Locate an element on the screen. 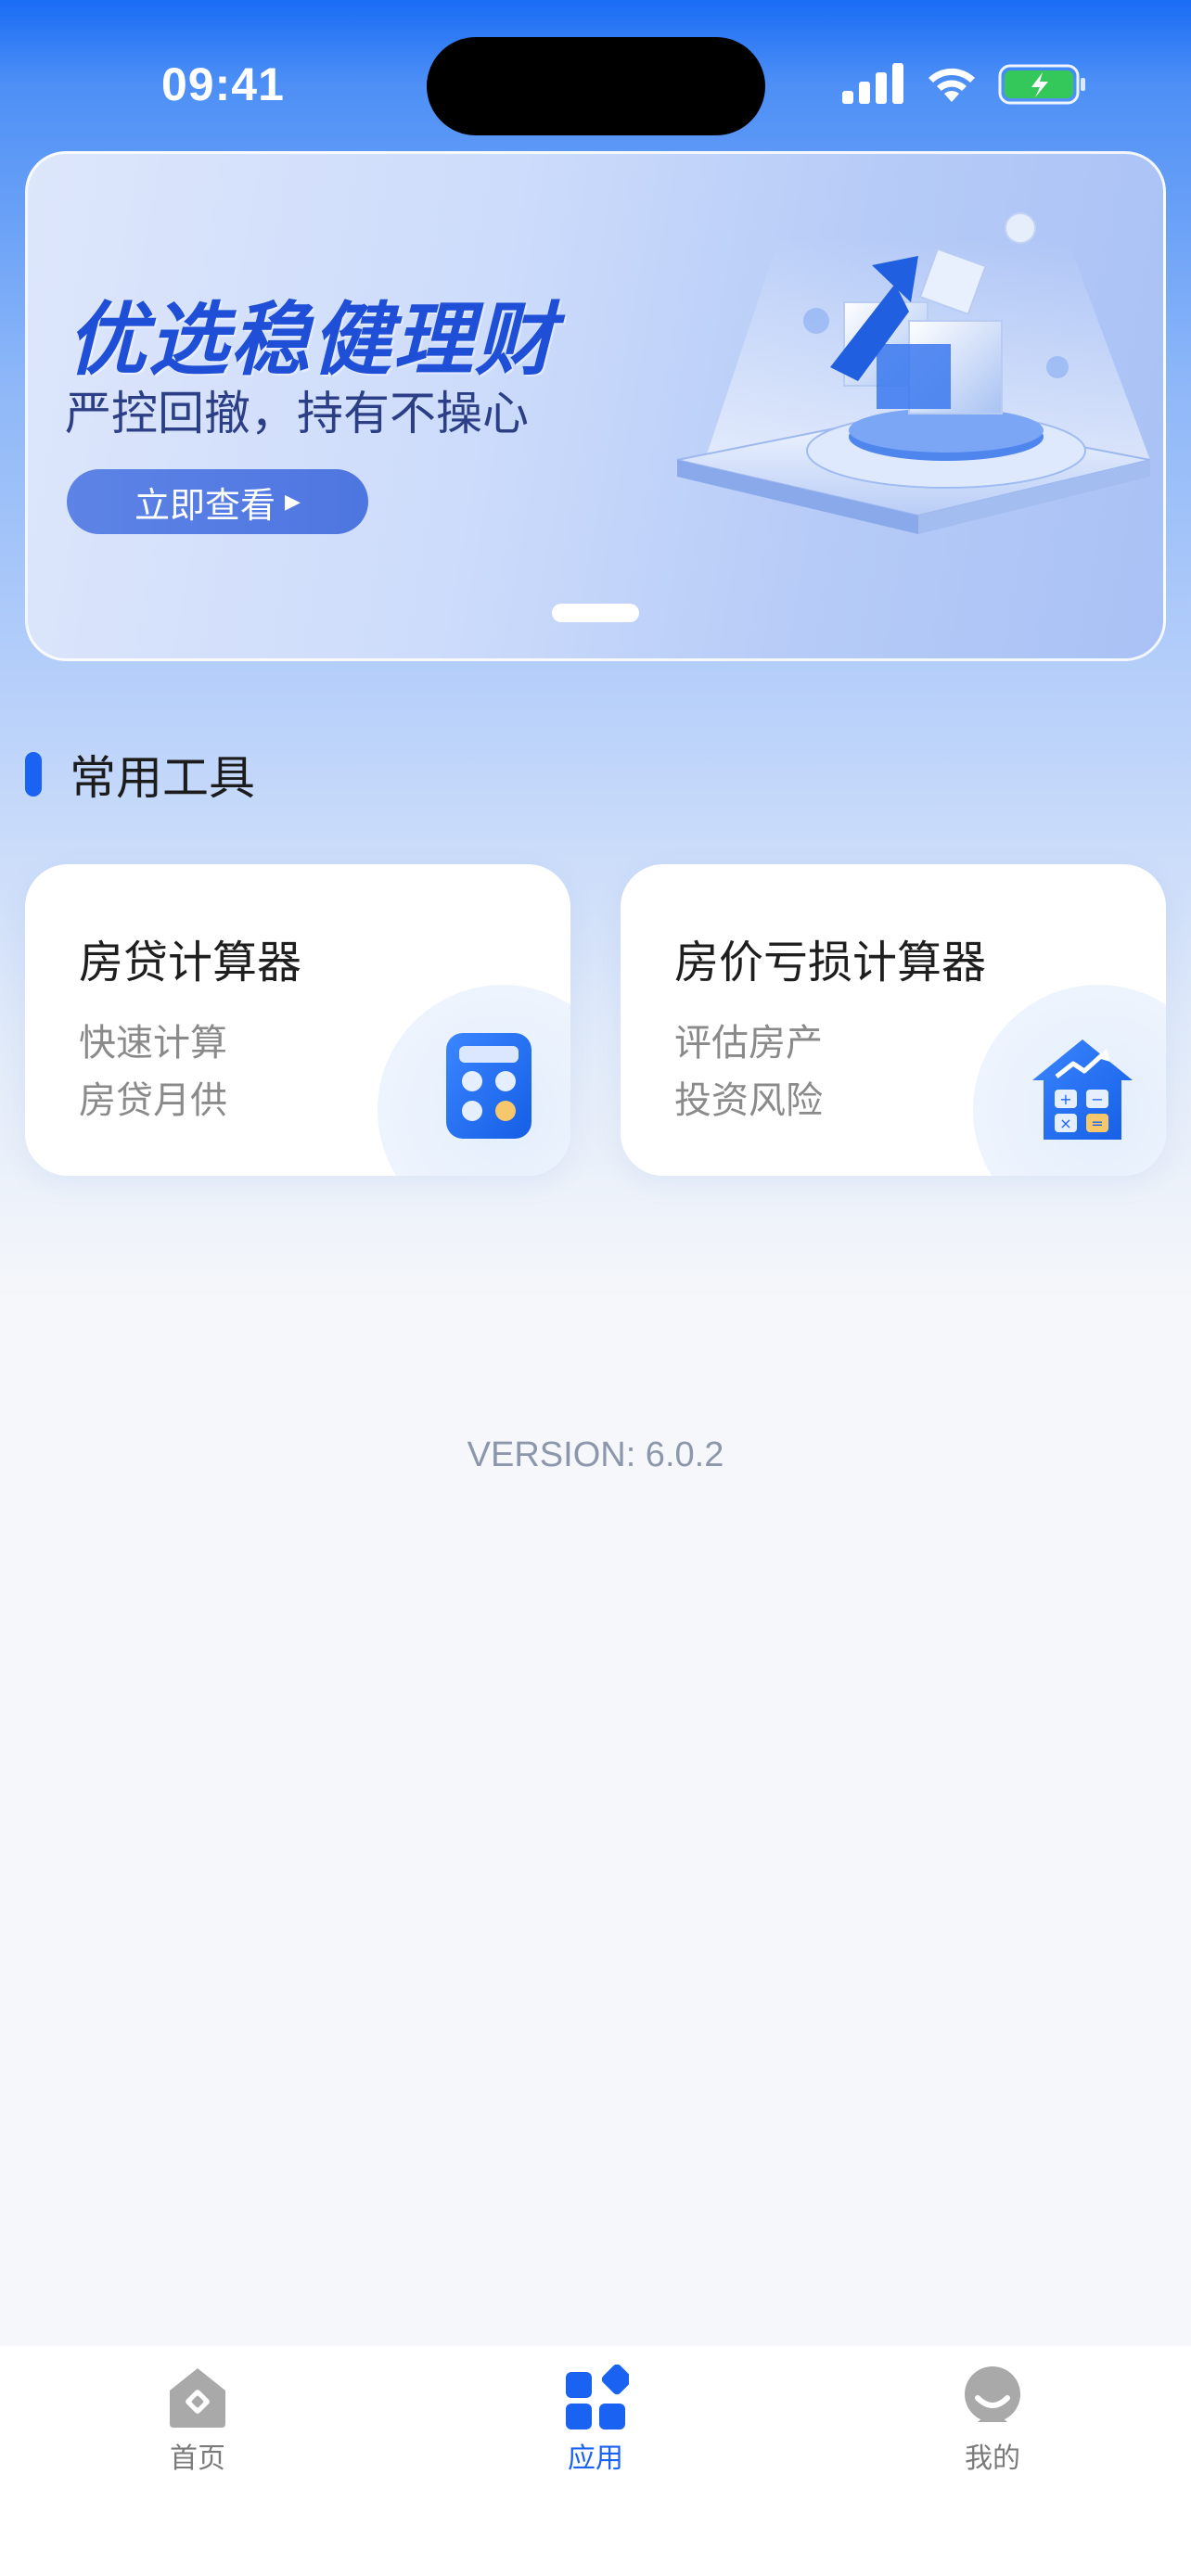 The image size is (1191, 2576). card-title: 房贷计算器 is located at coordinates (190, 963).